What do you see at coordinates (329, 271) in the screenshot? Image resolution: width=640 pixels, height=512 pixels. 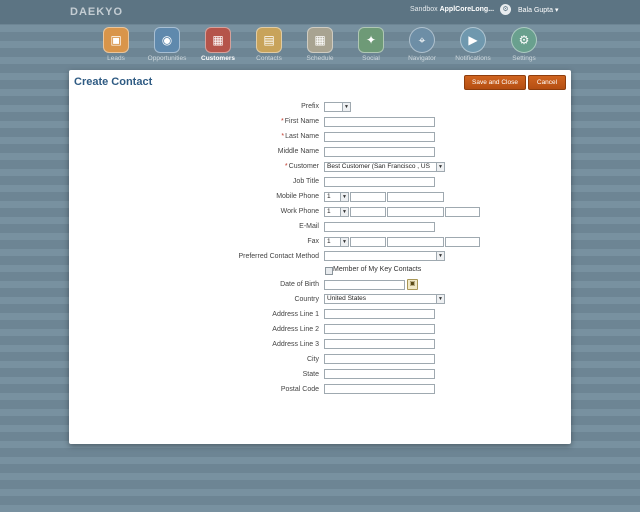 I see `key-contacts-checkbox` at bounding box center [329, 271].